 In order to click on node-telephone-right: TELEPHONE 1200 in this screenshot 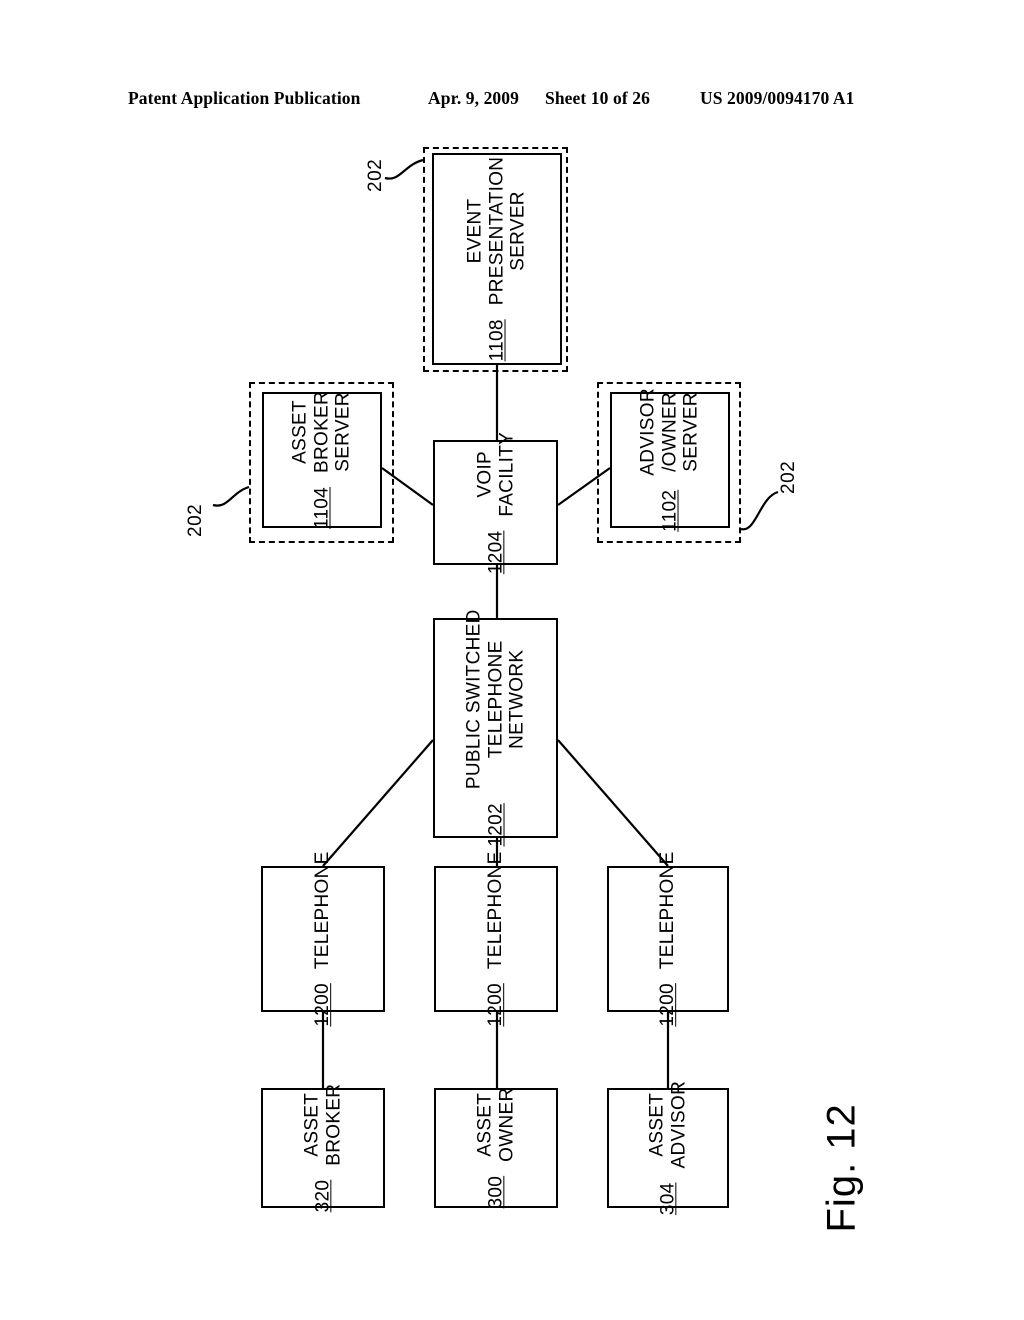, I will do `click(668, 939)`.